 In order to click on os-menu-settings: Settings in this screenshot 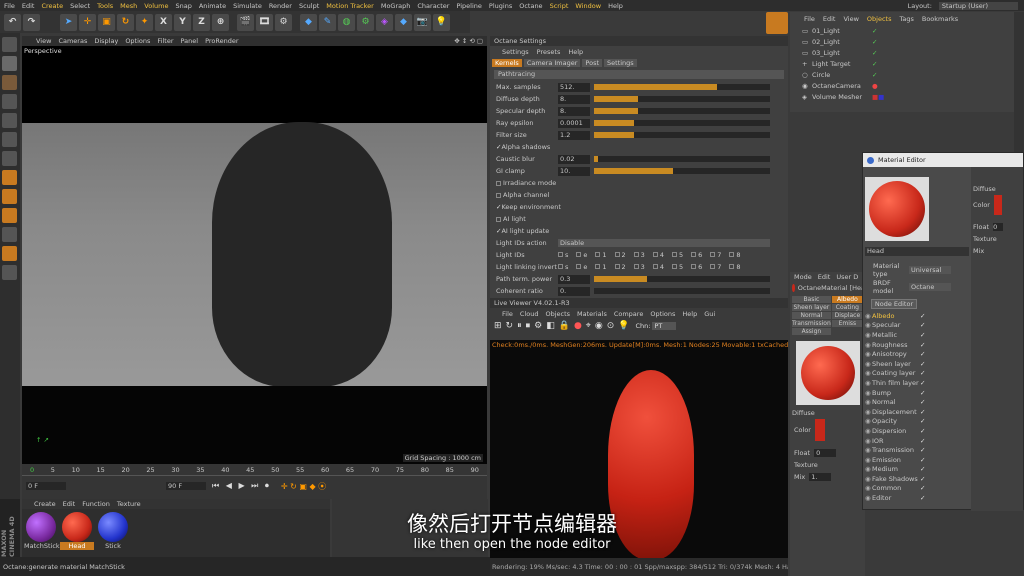, I will do `click(515, 52)`.